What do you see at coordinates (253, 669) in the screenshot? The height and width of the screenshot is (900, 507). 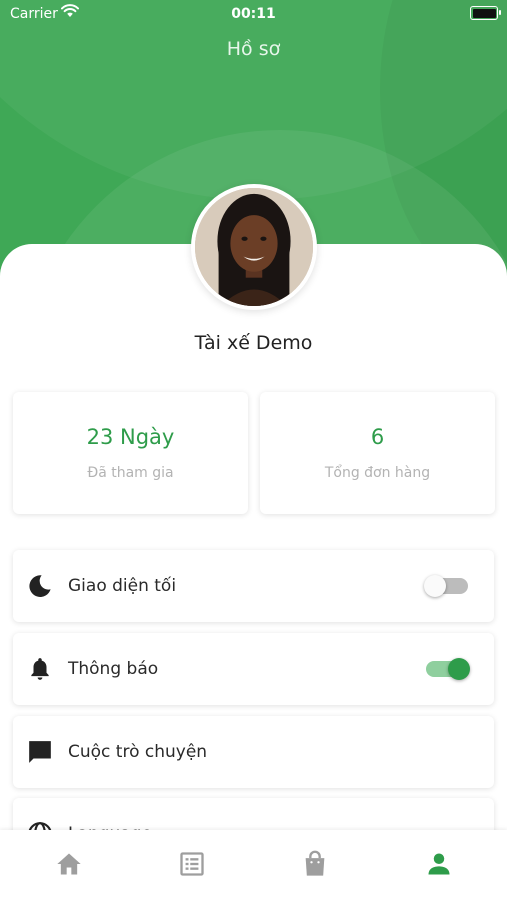 I see `notifications-row: Thông báo` at bounding box center [253, 669].